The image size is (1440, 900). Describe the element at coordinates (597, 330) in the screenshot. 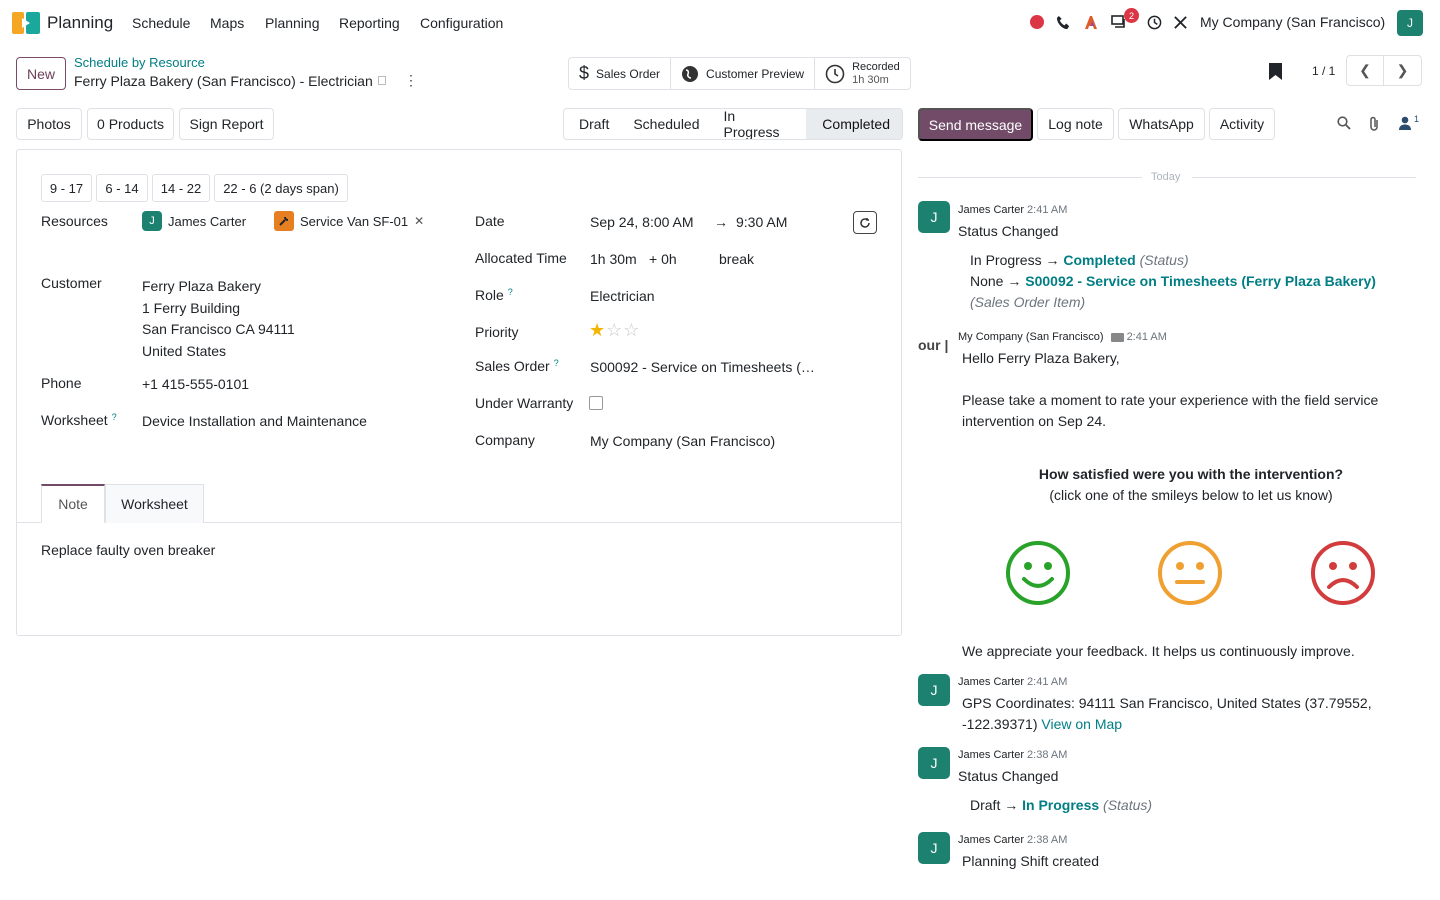

I see `priority-star-icon: ★` at that location.